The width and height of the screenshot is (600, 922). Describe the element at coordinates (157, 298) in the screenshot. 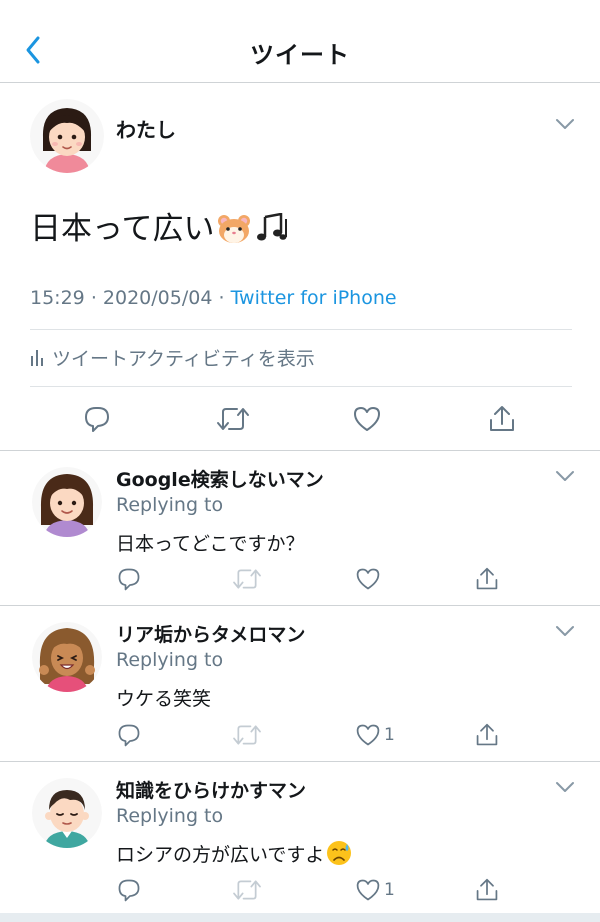

I see `tweet-date: 2020/05/04` at that location.